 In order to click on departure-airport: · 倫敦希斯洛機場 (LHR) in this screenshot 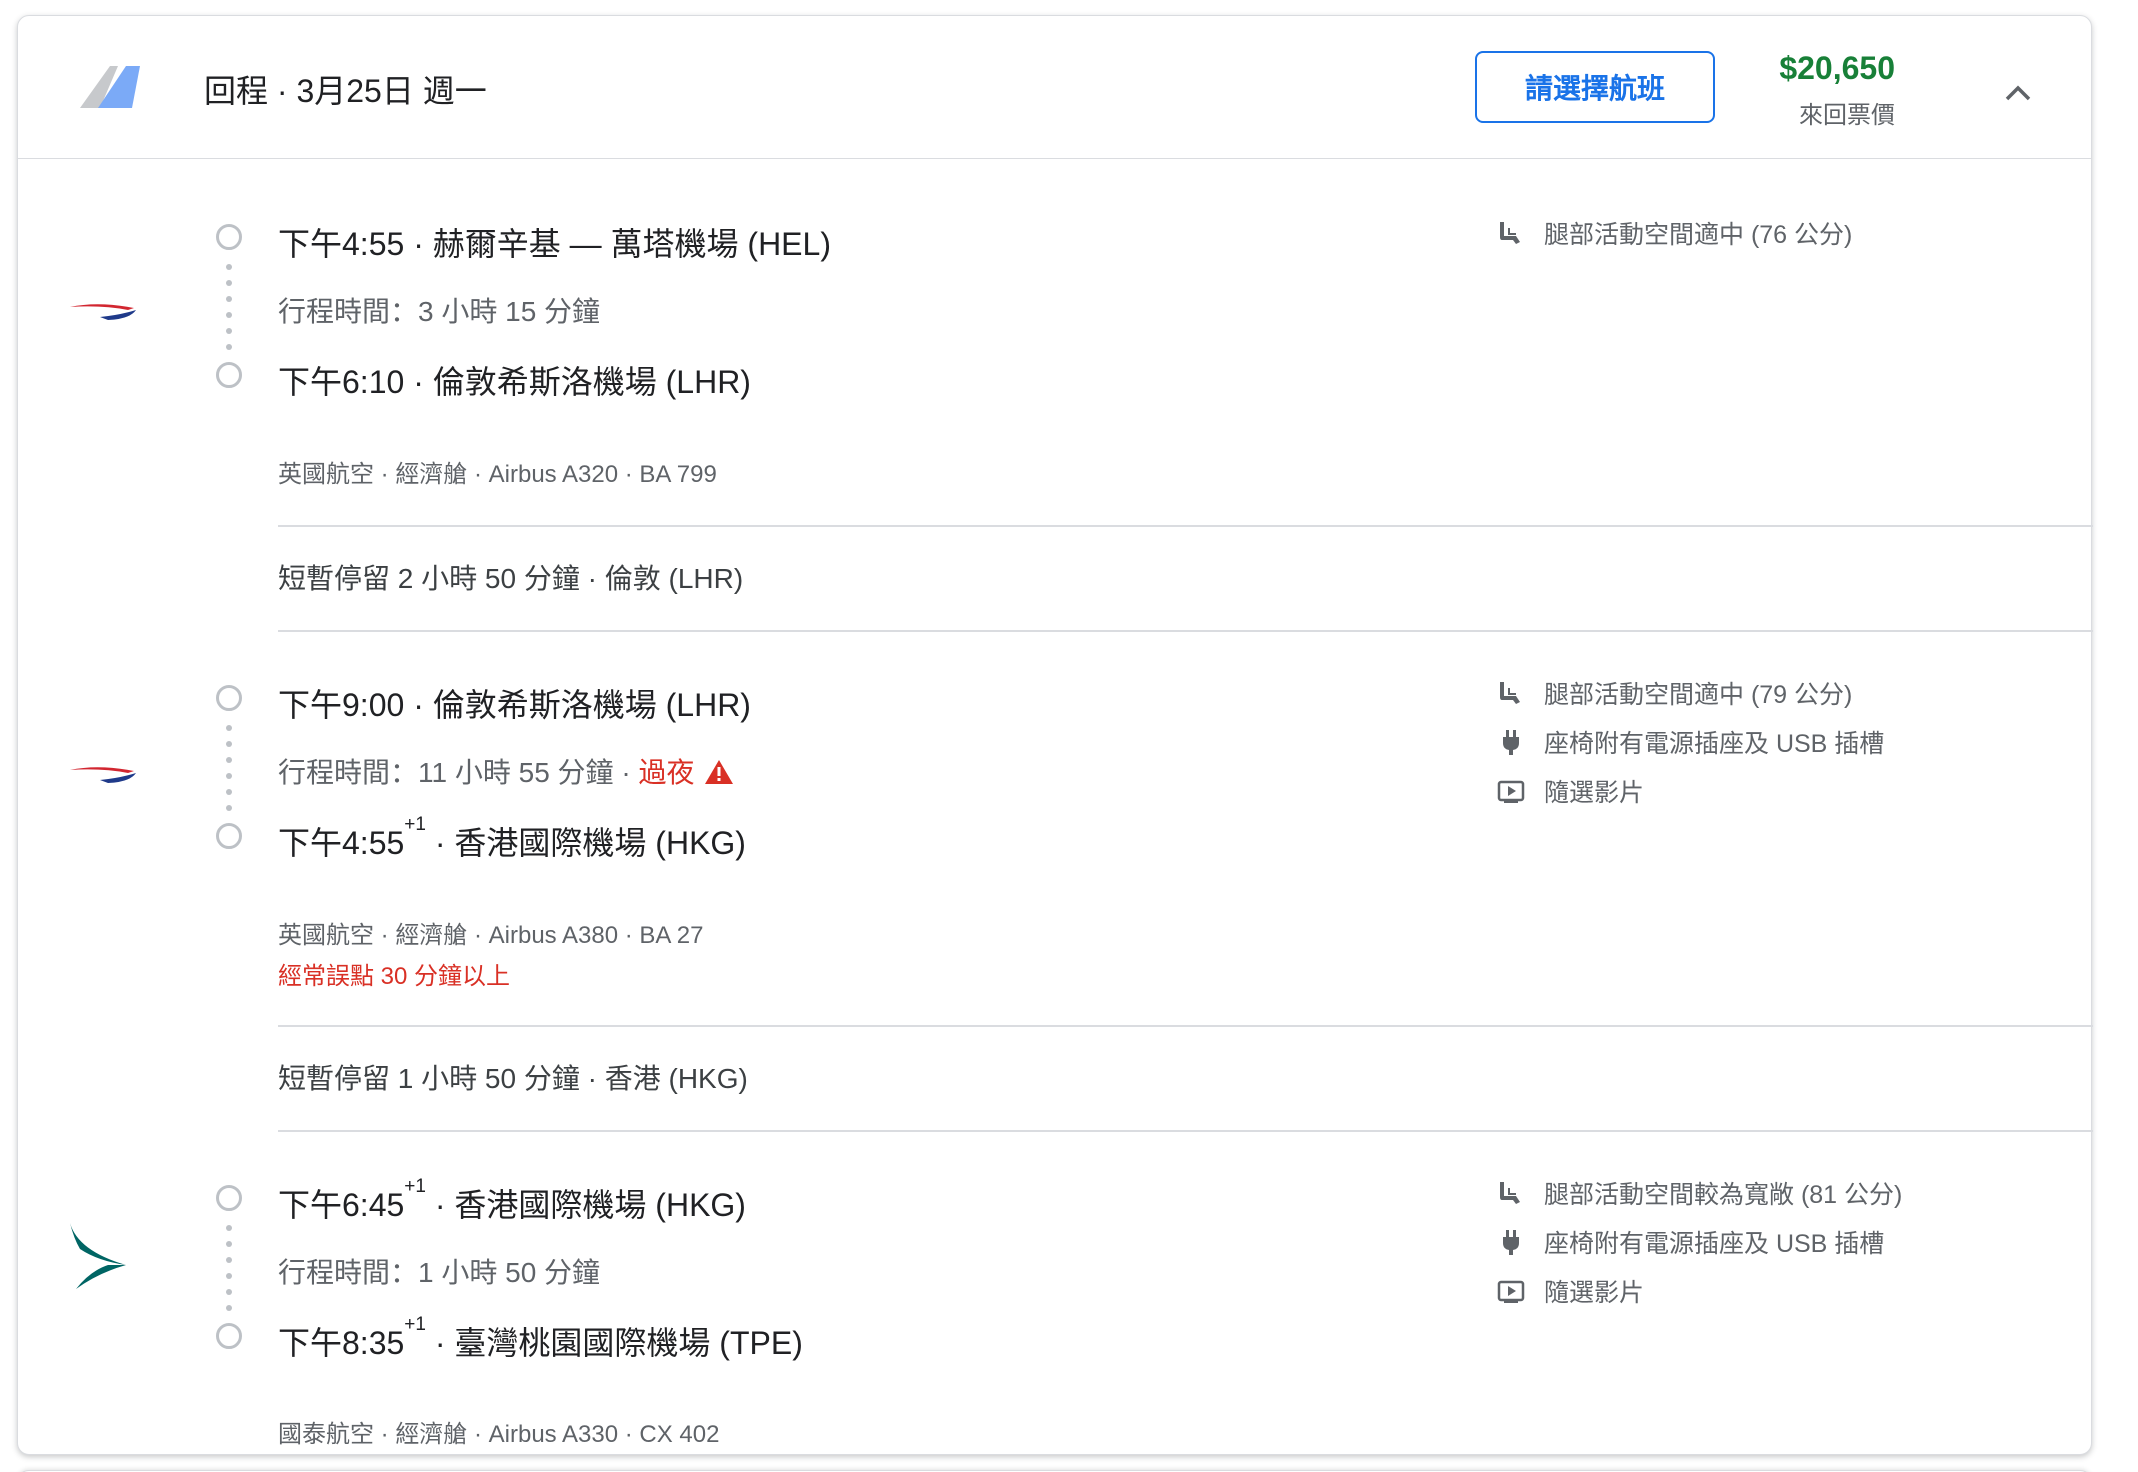, I will do `click(577, 705)`.